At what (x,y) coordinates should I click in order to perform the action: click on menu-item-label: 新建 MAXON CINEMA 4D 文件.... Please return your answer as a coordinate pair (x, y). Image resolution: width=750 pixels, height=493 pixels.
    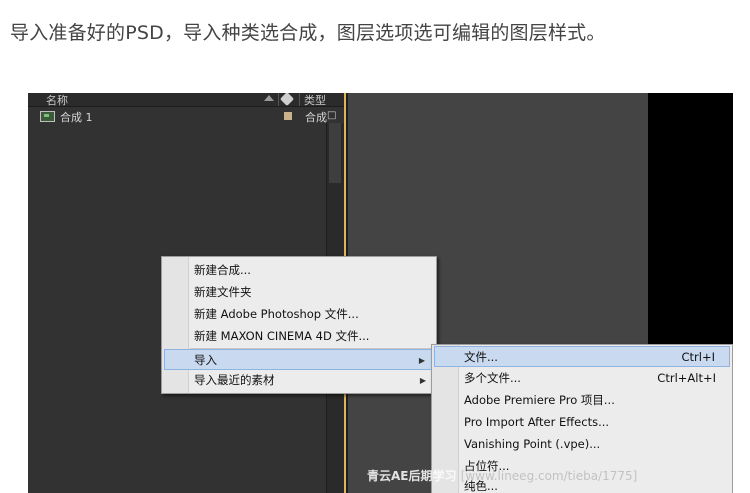
    Looking at the image, I should click on (282, 336).